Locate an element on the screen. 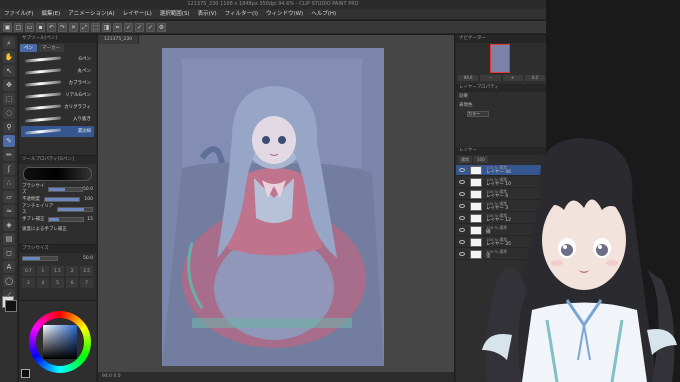 The image size is (680, 382). figure-tool-icon: ◻ is located at coordinates (9, 253).